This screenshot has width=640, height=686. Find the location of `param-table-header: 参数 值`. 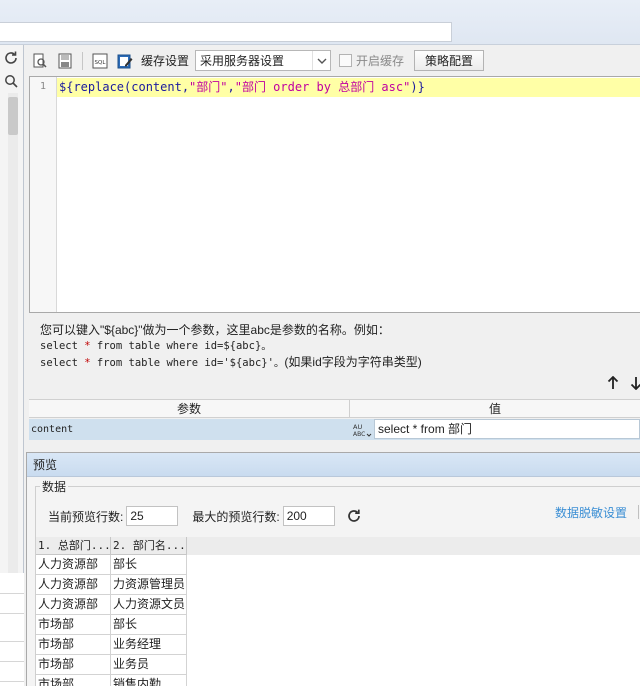

param-table-header: 参数 值 is located at coordinates (334, 408).